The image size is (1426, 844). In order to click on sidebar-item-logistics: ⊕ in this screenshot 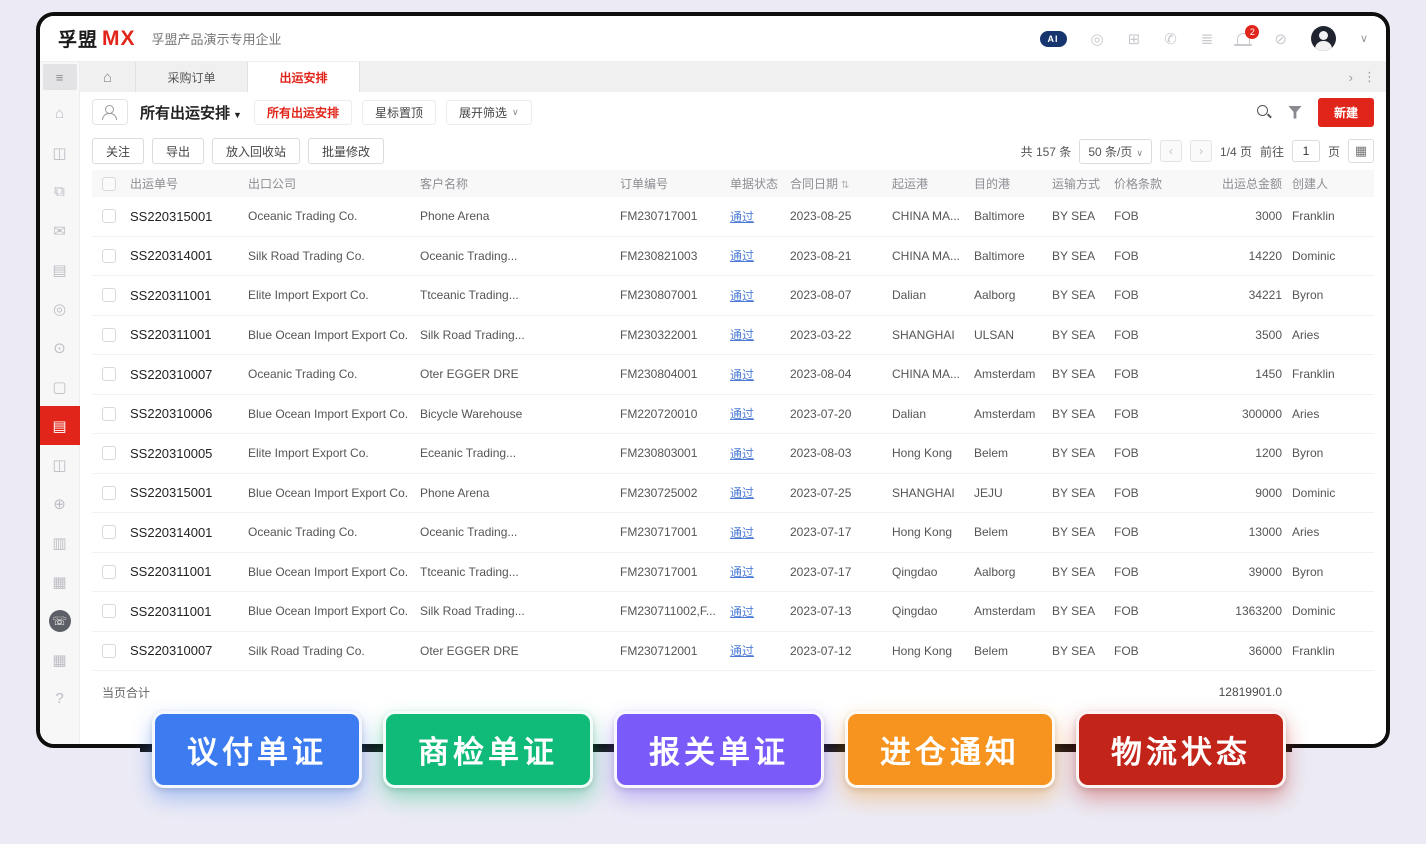, I will do `click(60, 503)`.